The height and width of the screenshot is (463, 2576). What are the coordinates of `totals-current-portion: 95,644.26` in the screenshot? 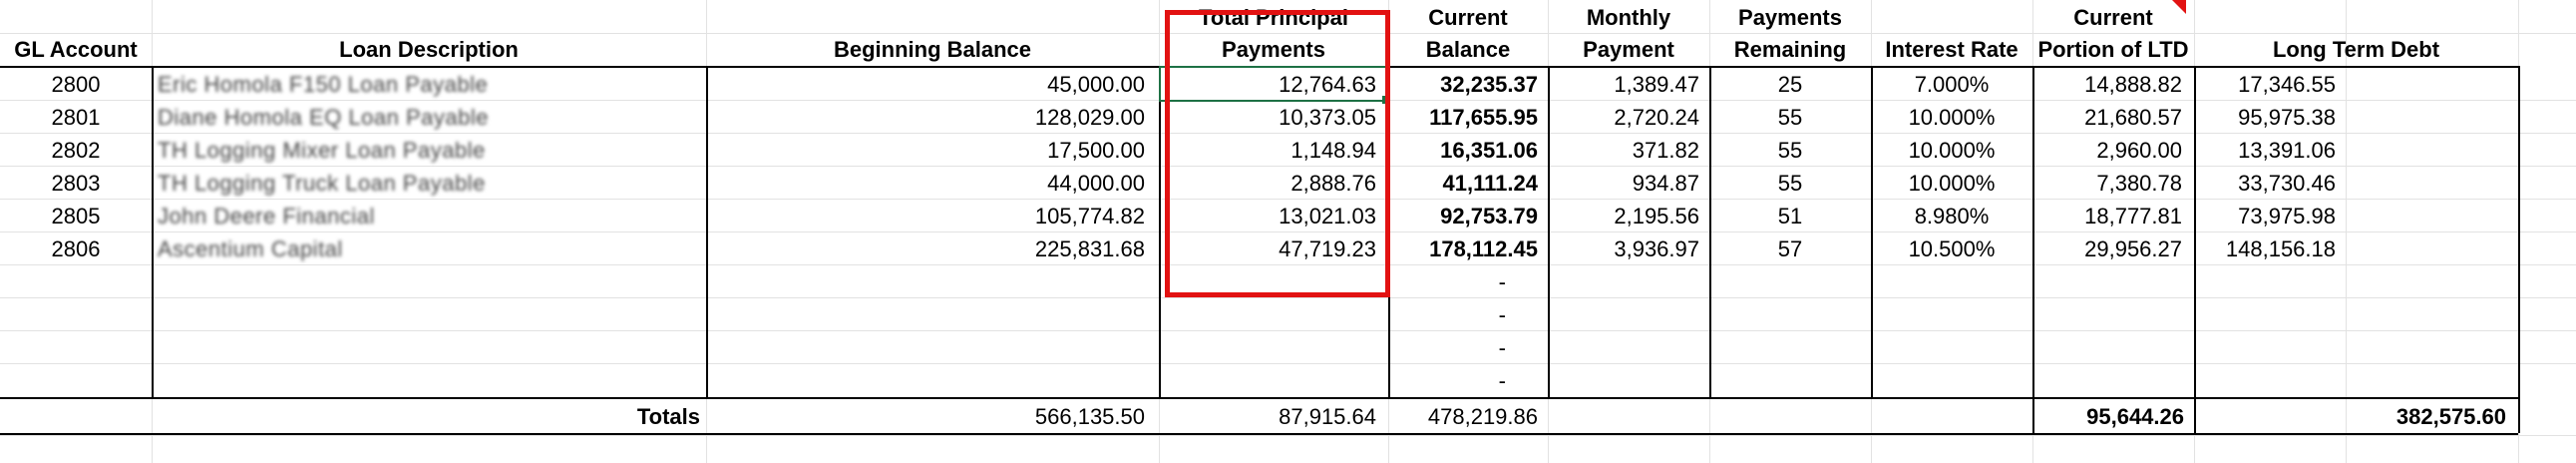 It's located at (2113, 416).